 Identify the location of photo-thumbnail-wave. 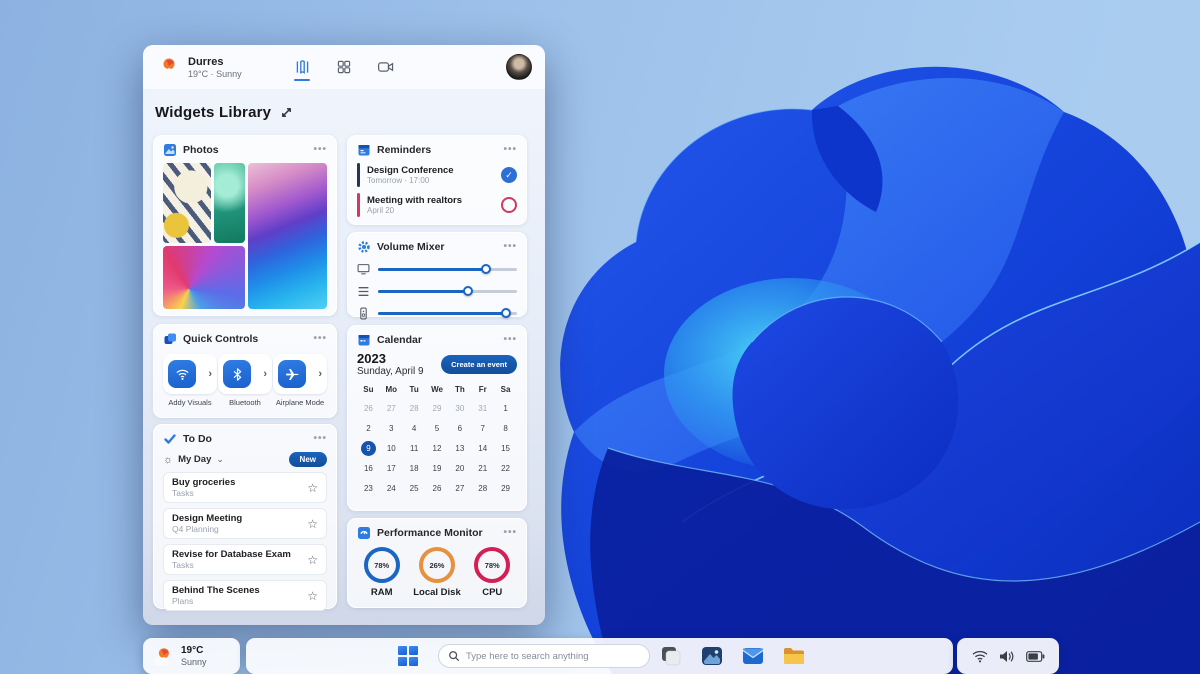
(287, 236).